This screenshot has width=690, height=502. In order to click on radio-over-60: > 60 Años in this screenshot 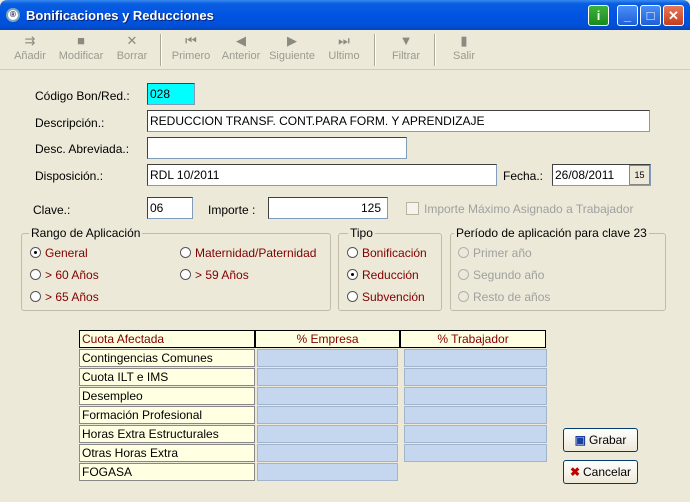, I will do `click(64, 275)`.